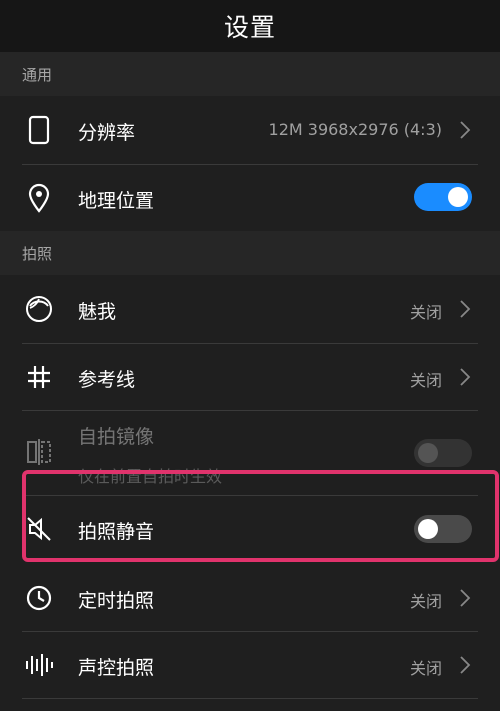 This screenshot has height=711, width=500. What do you see at coordinates (116, 201) in the screenshot?
I see `location-label: 地理位置` at bounding box center [116, 201].